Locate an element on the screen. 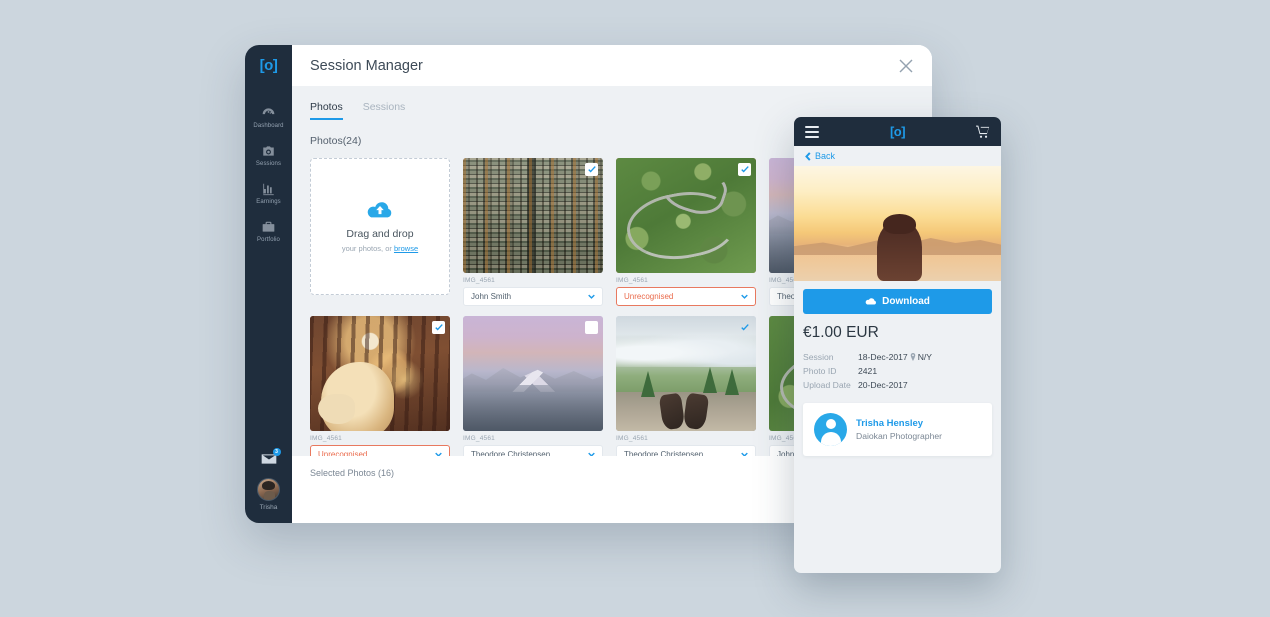  mobile-back-button: Back is located at coordinates (897, 156).